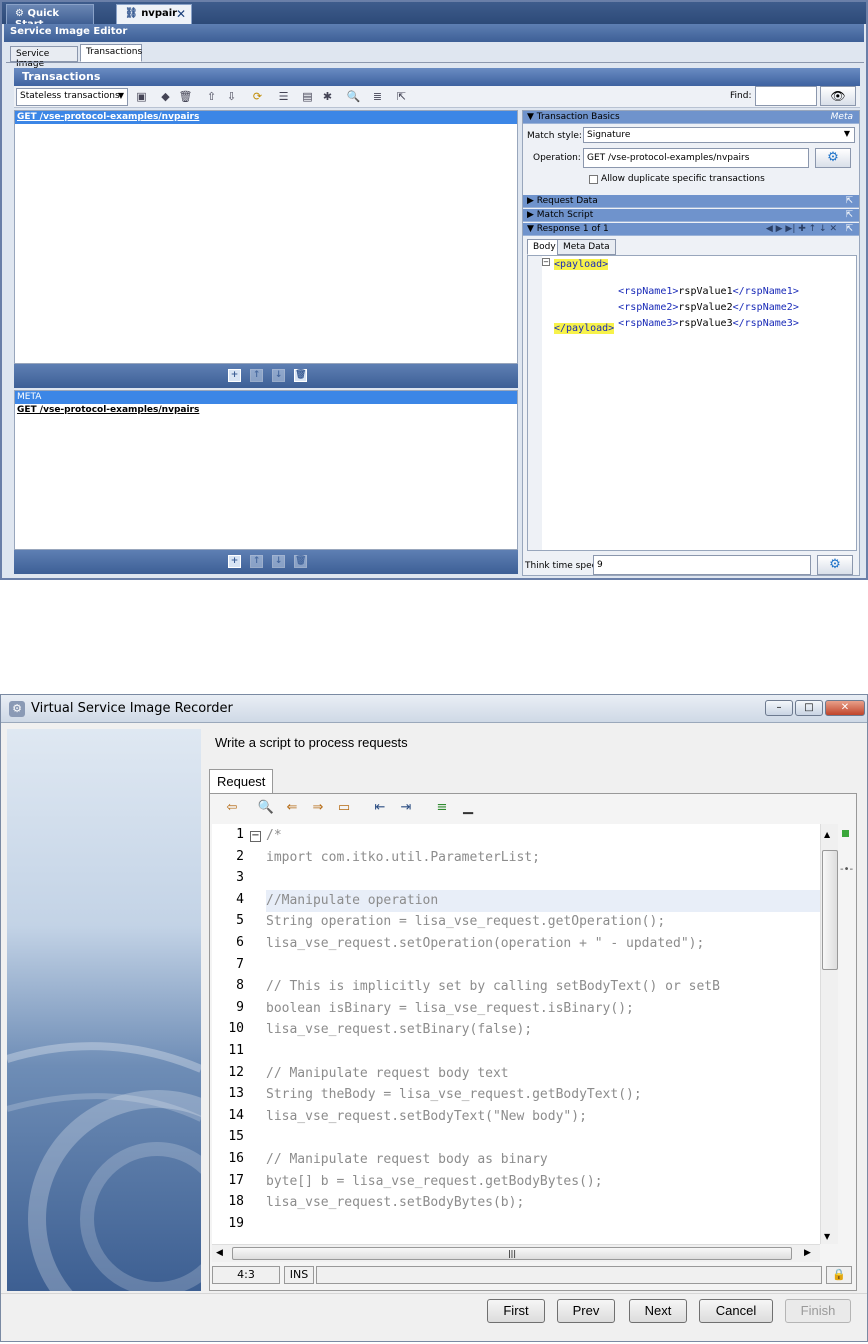  What do you see at coordinates (292, 808) in the screenshot?
I see `find-previous-icon: ⇐` at bounding box center [292, 808].